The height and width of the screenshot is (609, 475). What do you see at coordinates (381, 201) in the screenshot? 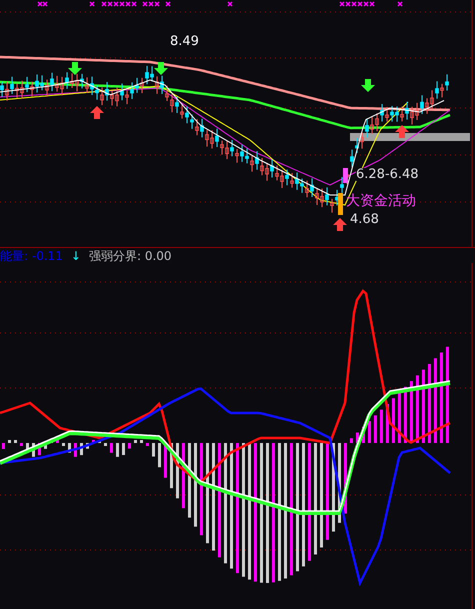
I see `signal-label: 大资金活动` at bounding box center [381, 201].